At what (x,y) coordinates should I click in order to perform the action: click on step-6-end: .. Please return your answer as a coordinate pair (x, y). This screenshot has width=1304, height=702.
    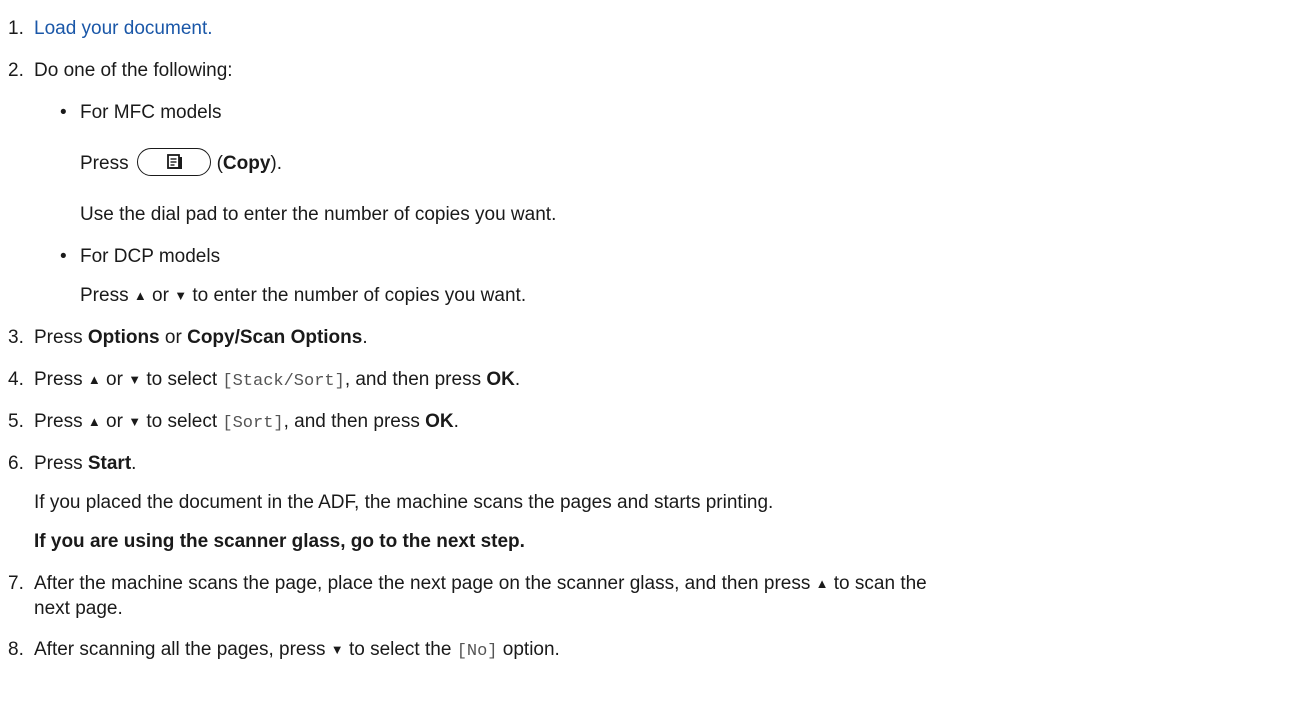
    Looking at the image, I should click on (134, 463).